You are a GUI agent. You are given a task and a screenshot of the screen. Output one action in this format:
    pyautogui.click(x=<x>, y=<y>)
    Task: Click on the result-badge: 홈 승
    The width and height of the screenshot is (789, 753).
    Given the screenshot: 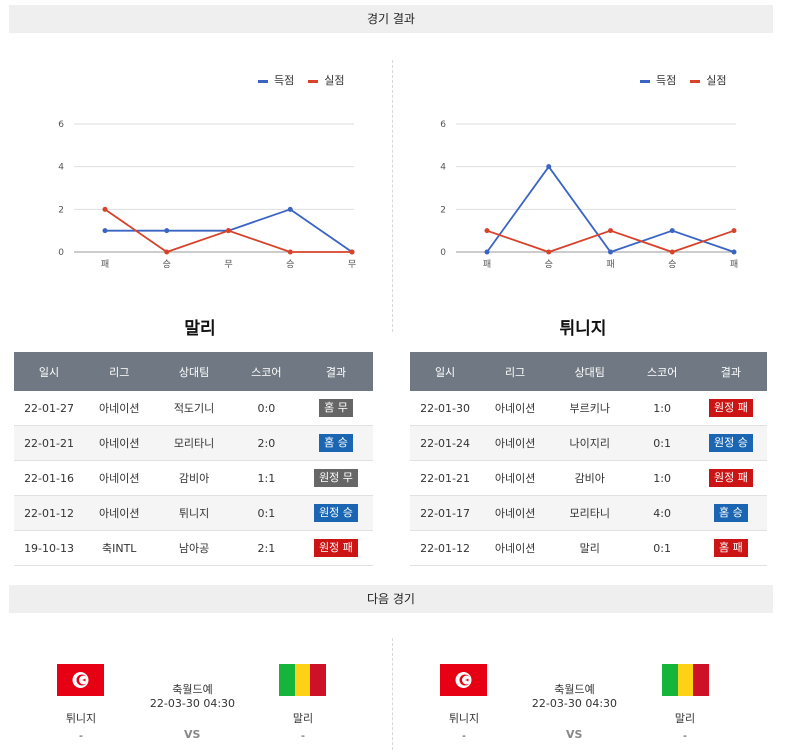 What is the action you would take?
    pyautogui.click(x=336, y=443)
    